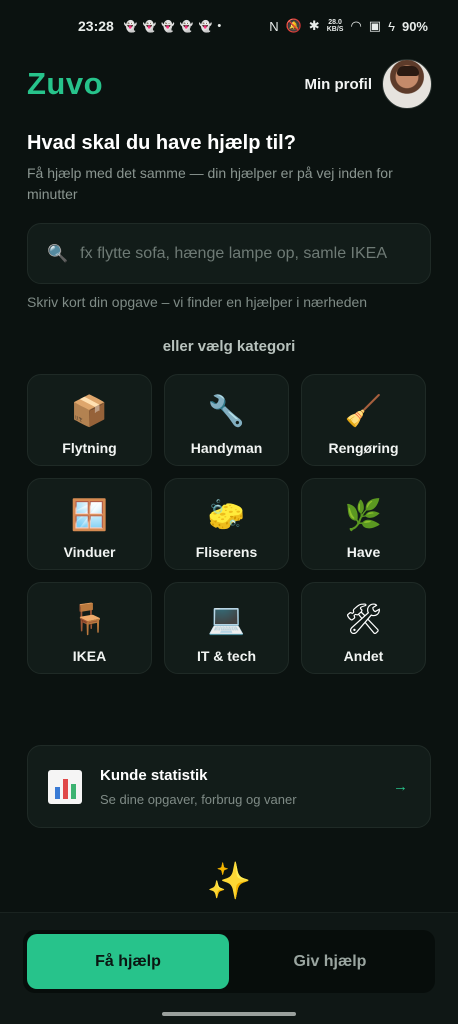 The image size is (458, 1024). I want to click on category-label: IT & tech, so click(226, 656).